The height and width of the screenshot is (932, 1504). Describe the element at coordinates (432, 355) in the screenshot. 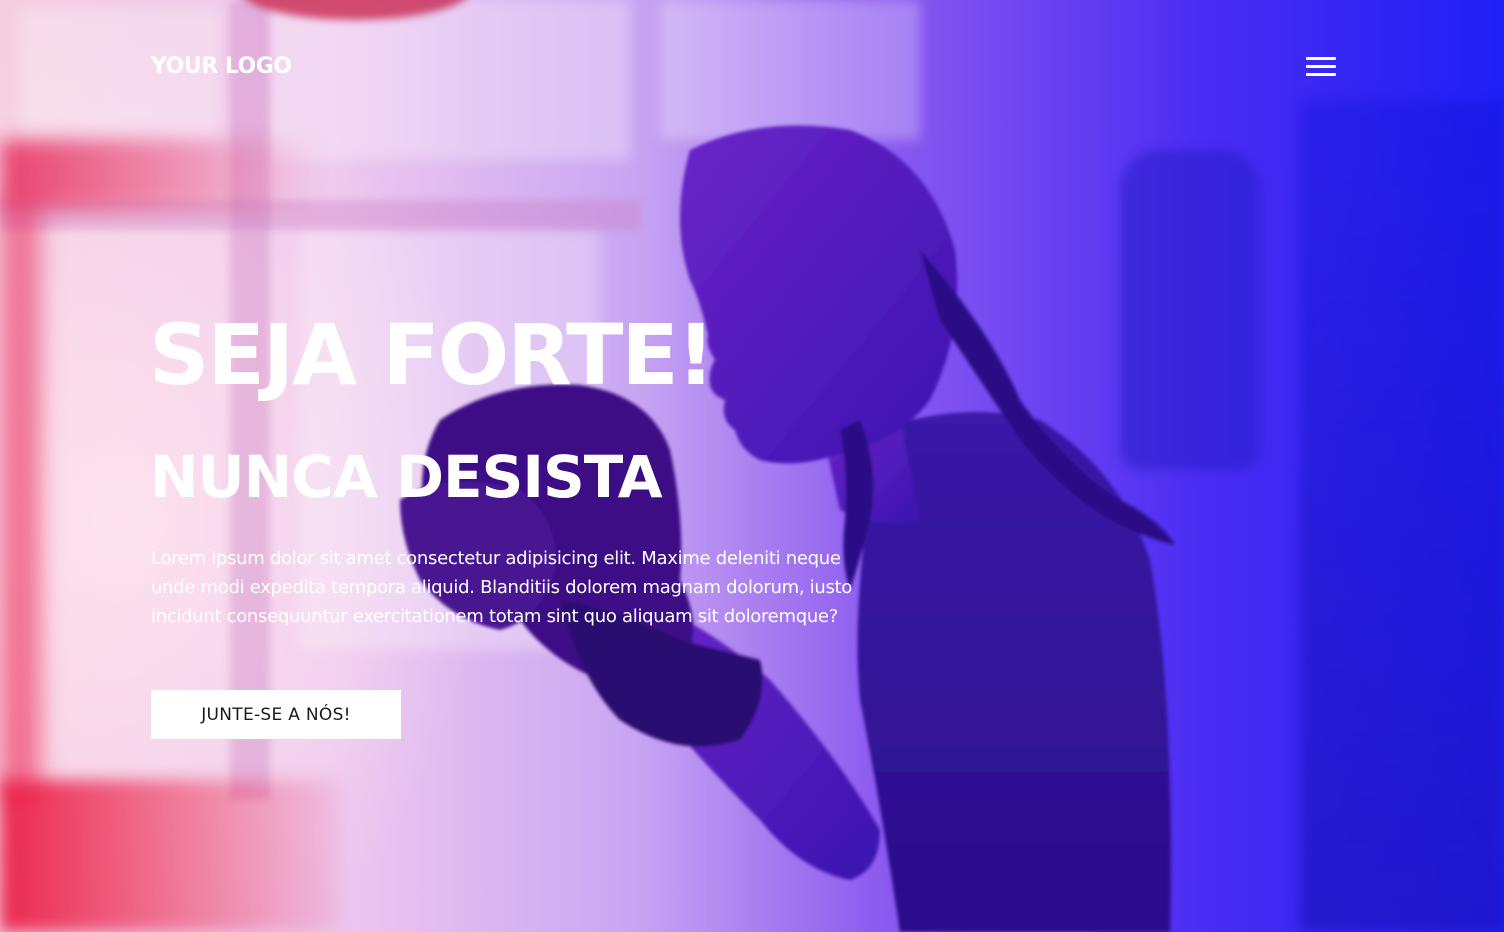

I see `hero-title: SEJA FORTE!` at that location.